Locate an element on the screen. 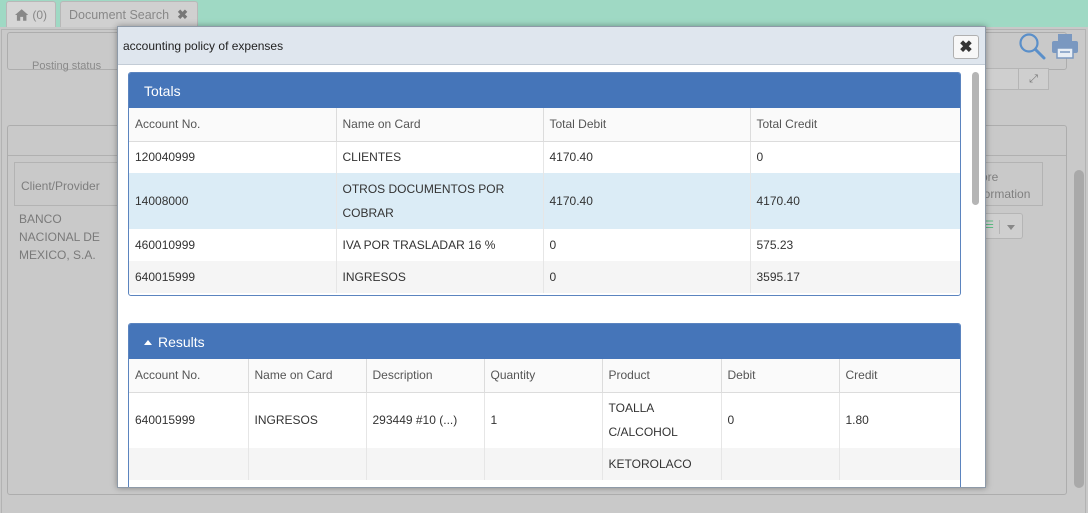 The width and height of the screenshot is (1088, 513). dialog-title: accounting policy of expenses is located at coordinates (203, 46).